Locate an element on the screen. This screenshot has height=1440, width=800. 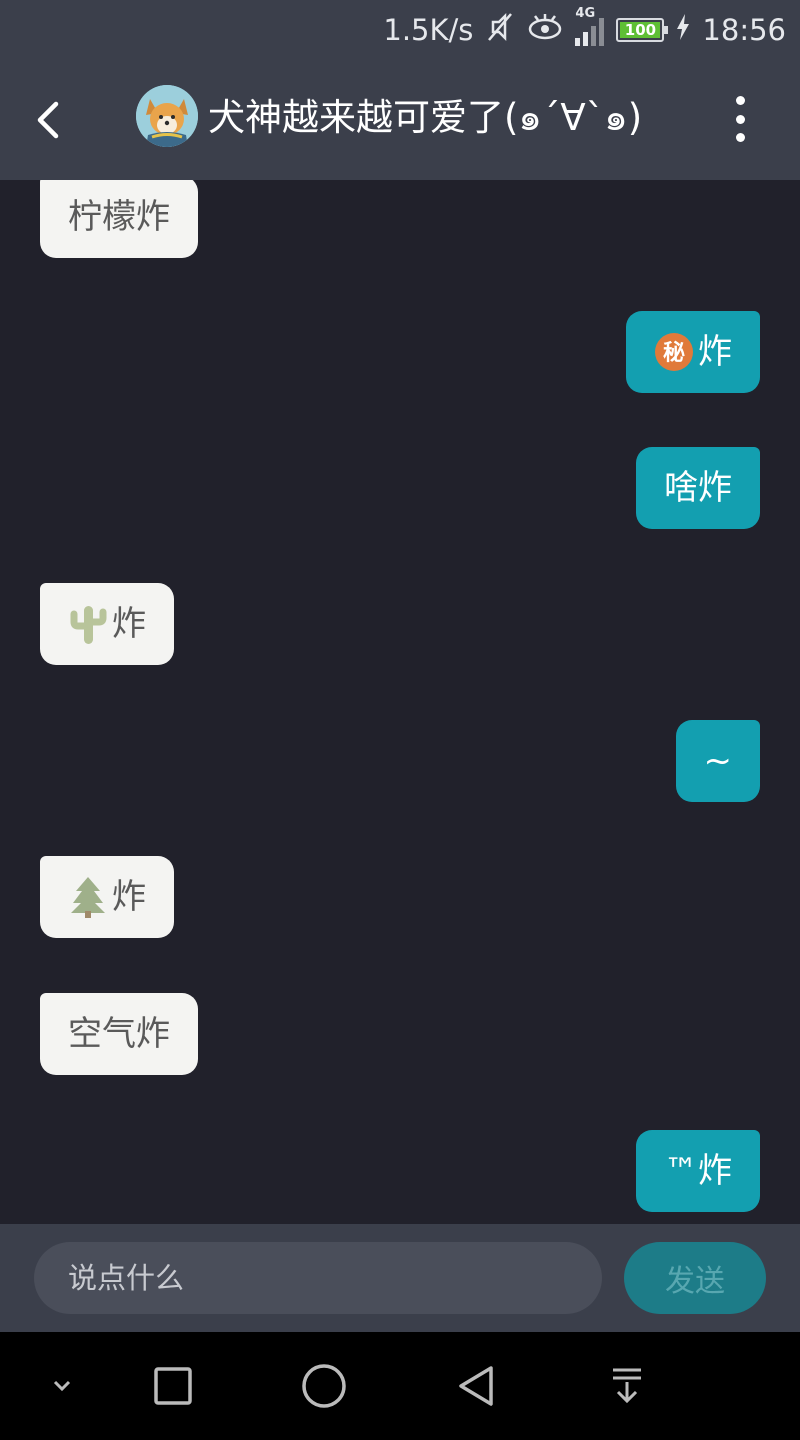
signal-icon: 4G is located at coordinates (590, 26).